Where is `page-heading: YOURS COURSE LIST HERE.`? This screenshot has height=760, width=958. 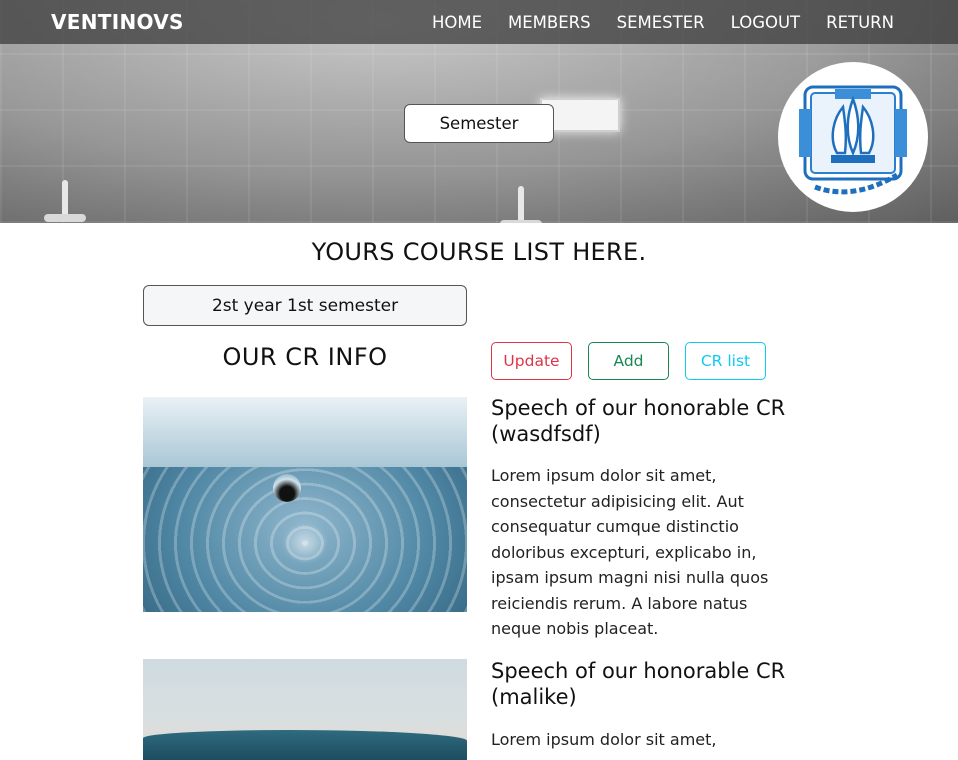
page-heading: YOURS COURSE LIST HERE. is located at coordinates (479, 252).